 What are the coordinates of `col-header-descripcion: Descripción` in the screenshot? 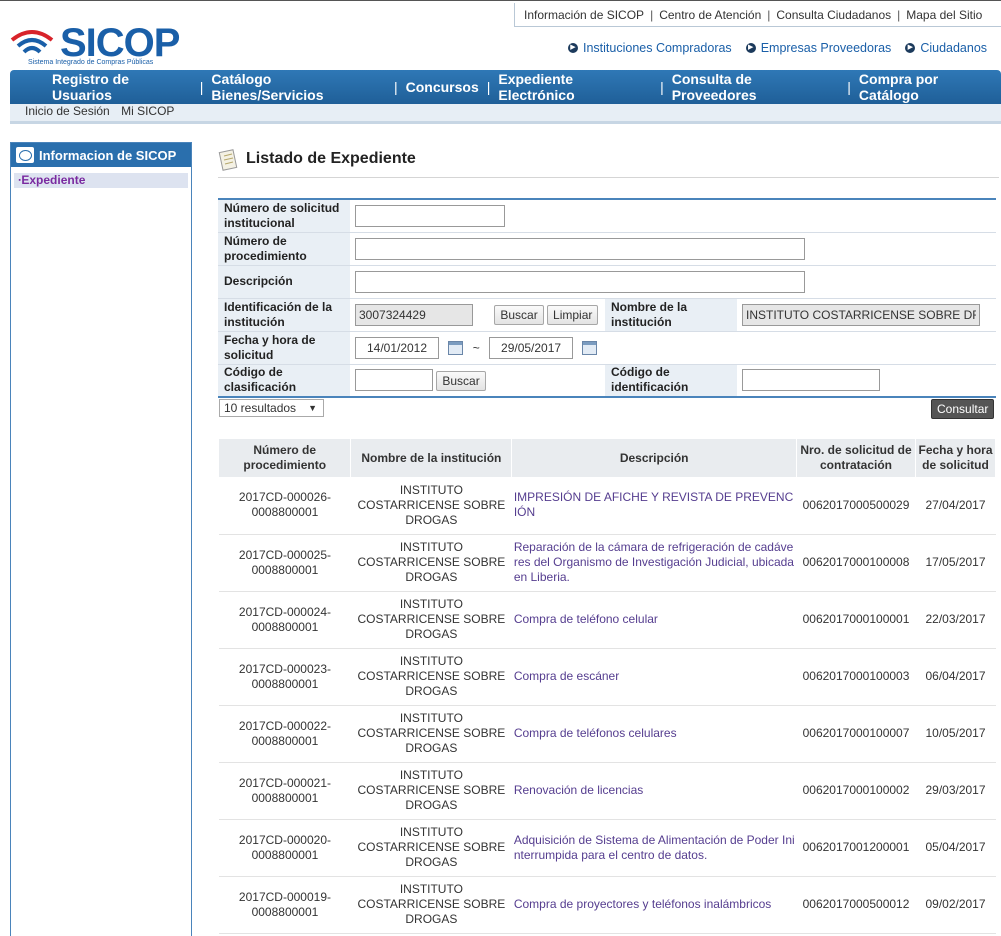 It's located at (654, 458).